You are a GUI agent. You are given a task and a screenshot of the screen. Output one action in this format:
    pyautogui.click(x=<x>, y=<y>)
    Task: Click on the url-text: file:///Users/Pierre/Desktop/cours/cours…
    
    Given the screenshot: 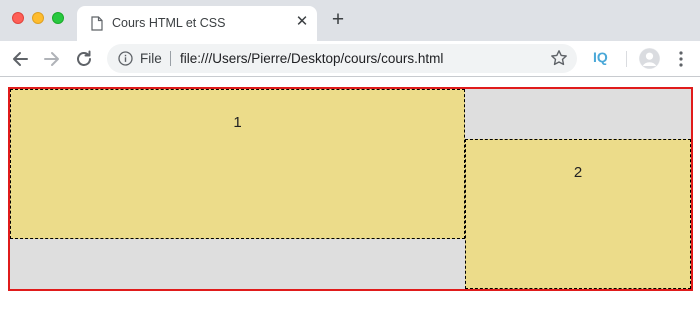 What is the action you would take?
    pyautogui.click(x=311, y=58)
    